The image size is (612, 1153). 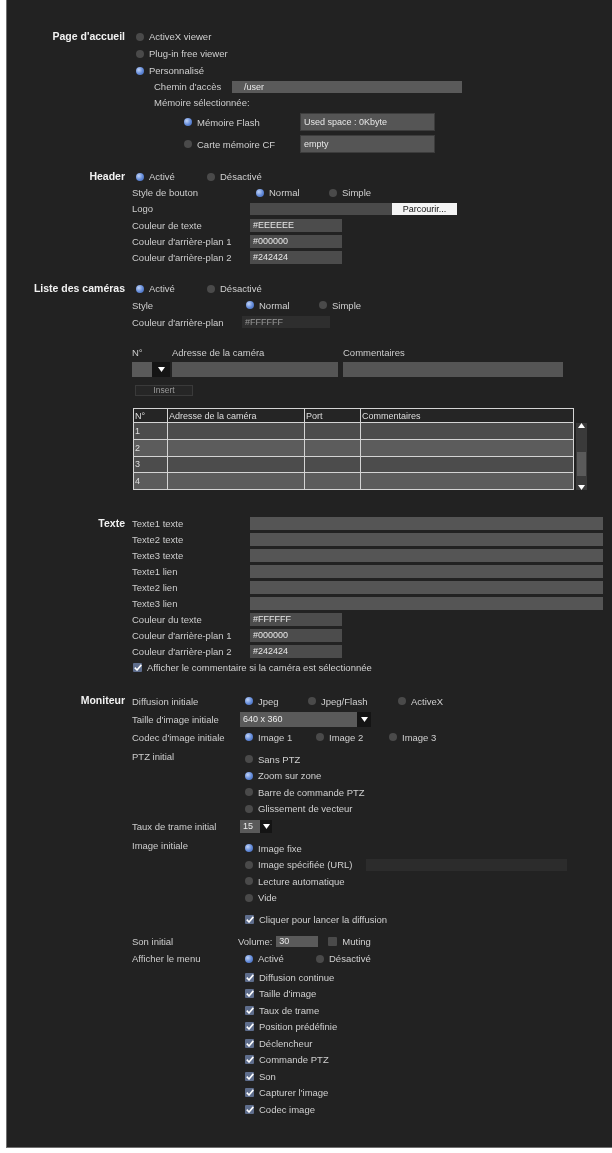 I want to click on checkmark-icon, so click(x=249, y=919).